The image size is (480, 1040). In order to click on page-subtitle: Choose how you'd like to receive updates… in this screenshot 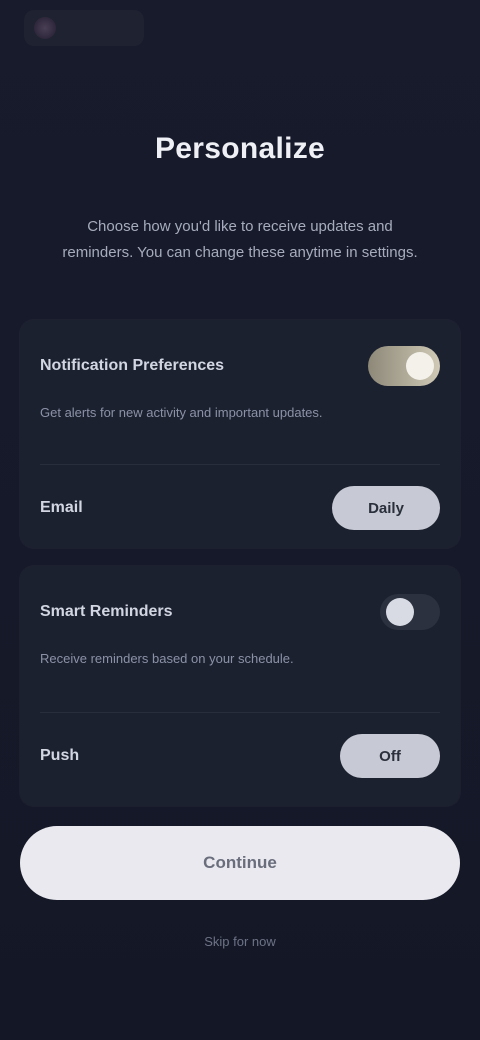, I will do `click(240, 239)`.